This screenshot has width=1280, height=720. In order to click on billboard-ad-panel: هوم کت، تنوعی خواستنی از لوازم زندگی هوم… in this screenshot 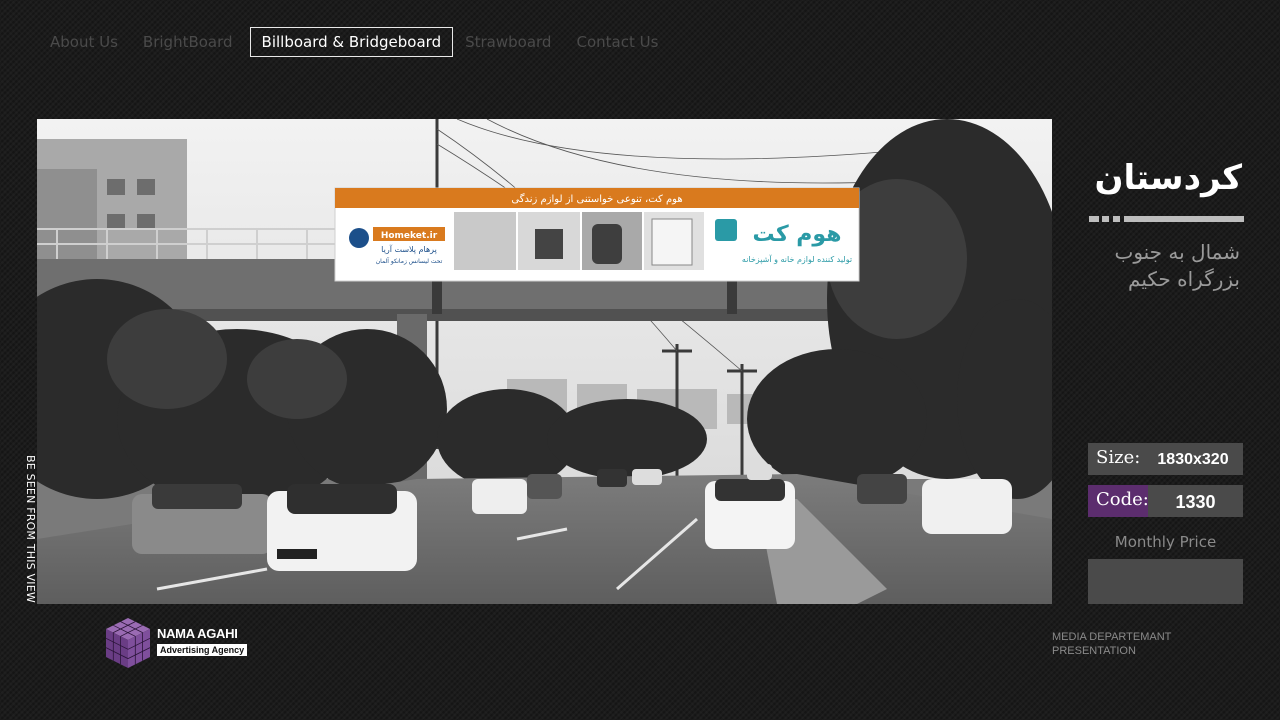, I will do `click(597, 234)`.